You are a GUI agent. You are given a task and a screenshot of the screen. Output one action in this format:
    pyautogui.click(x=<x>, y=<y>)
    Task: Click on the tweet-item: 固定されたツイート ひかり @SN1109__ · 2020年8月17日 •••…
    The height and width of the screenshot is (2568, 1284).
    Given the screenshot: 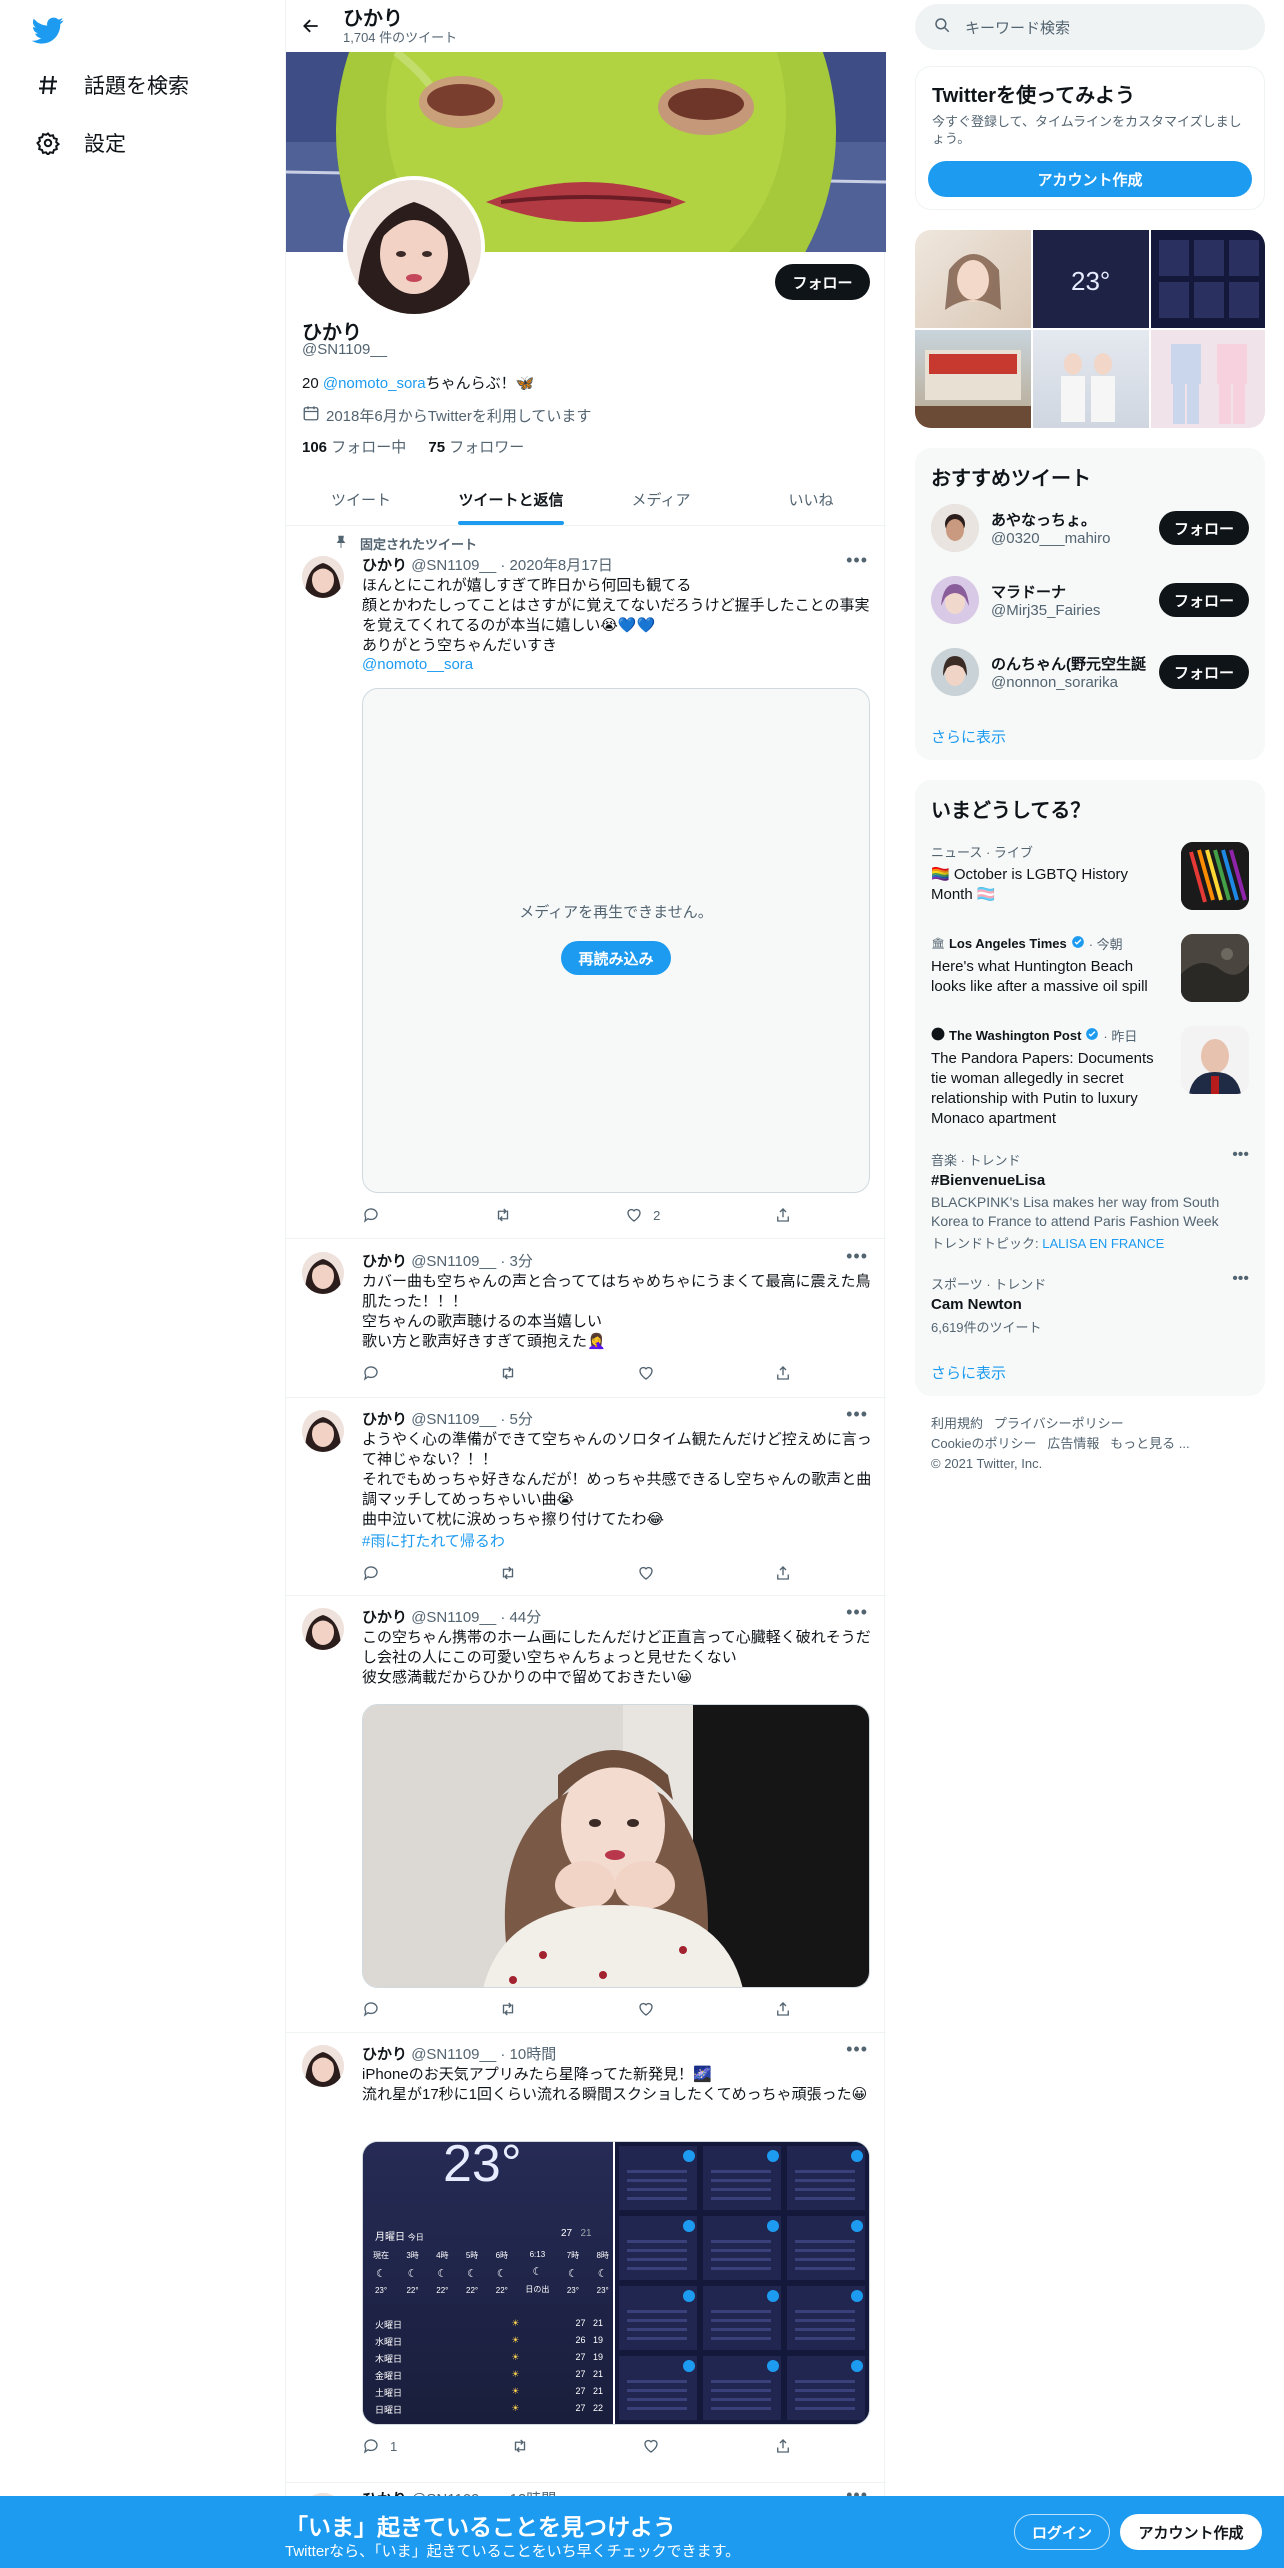 What is the action you would take?
    pyautogui.click(x=586, y=882)
    